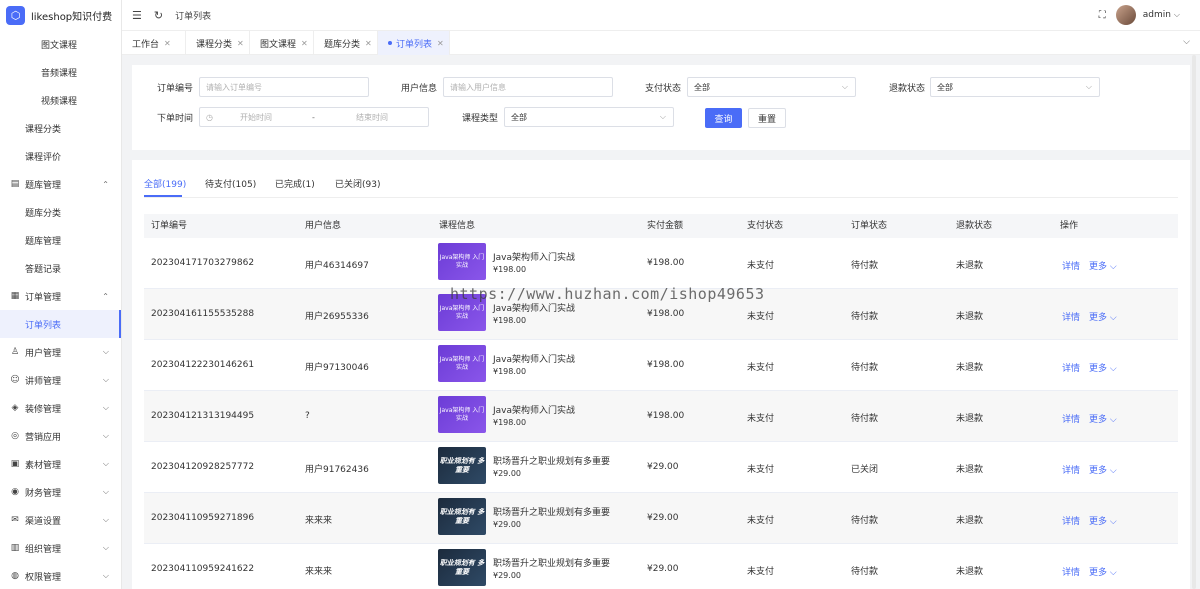 The image size is (1200, 589). Describe the element at coordinates (43, 353) in the screenshot. I see `sidebar-item-label: 用户管理` at that location.